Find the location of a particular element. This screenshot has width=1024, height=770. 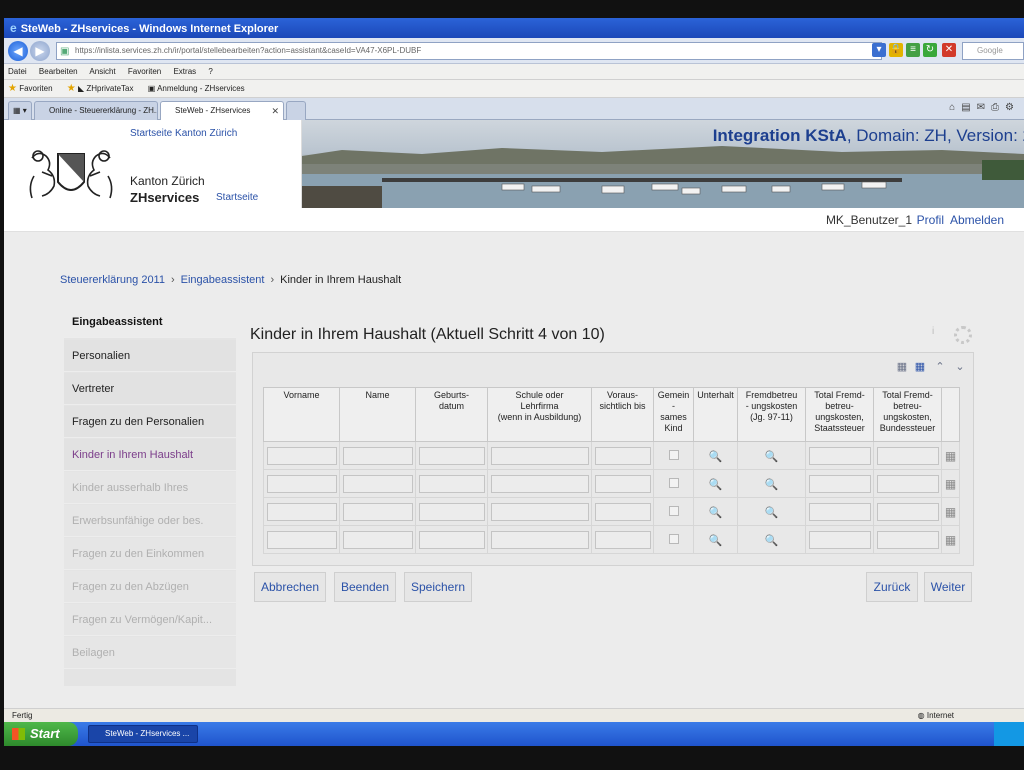

sidebar-item-kinder-haushalt: Kinder in Ihrem Haushalt is located at coordinates (150, 455).